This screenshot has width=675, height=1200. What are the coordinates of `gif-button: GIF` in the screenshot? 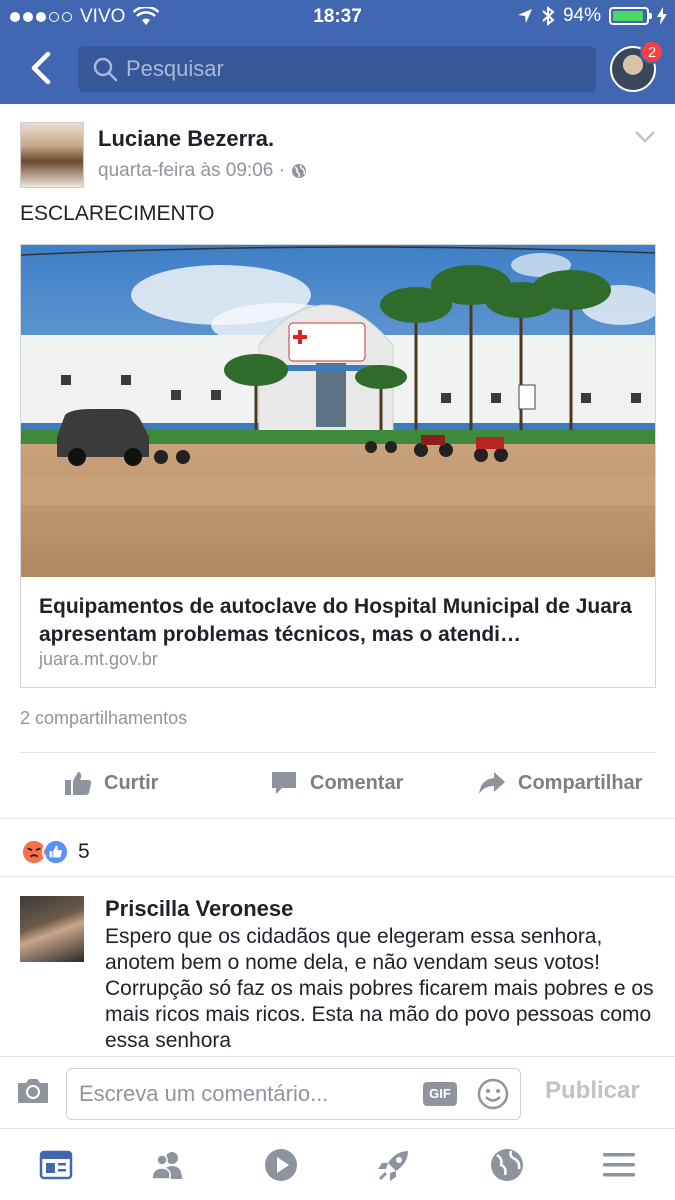 It's located at (440, 1094).